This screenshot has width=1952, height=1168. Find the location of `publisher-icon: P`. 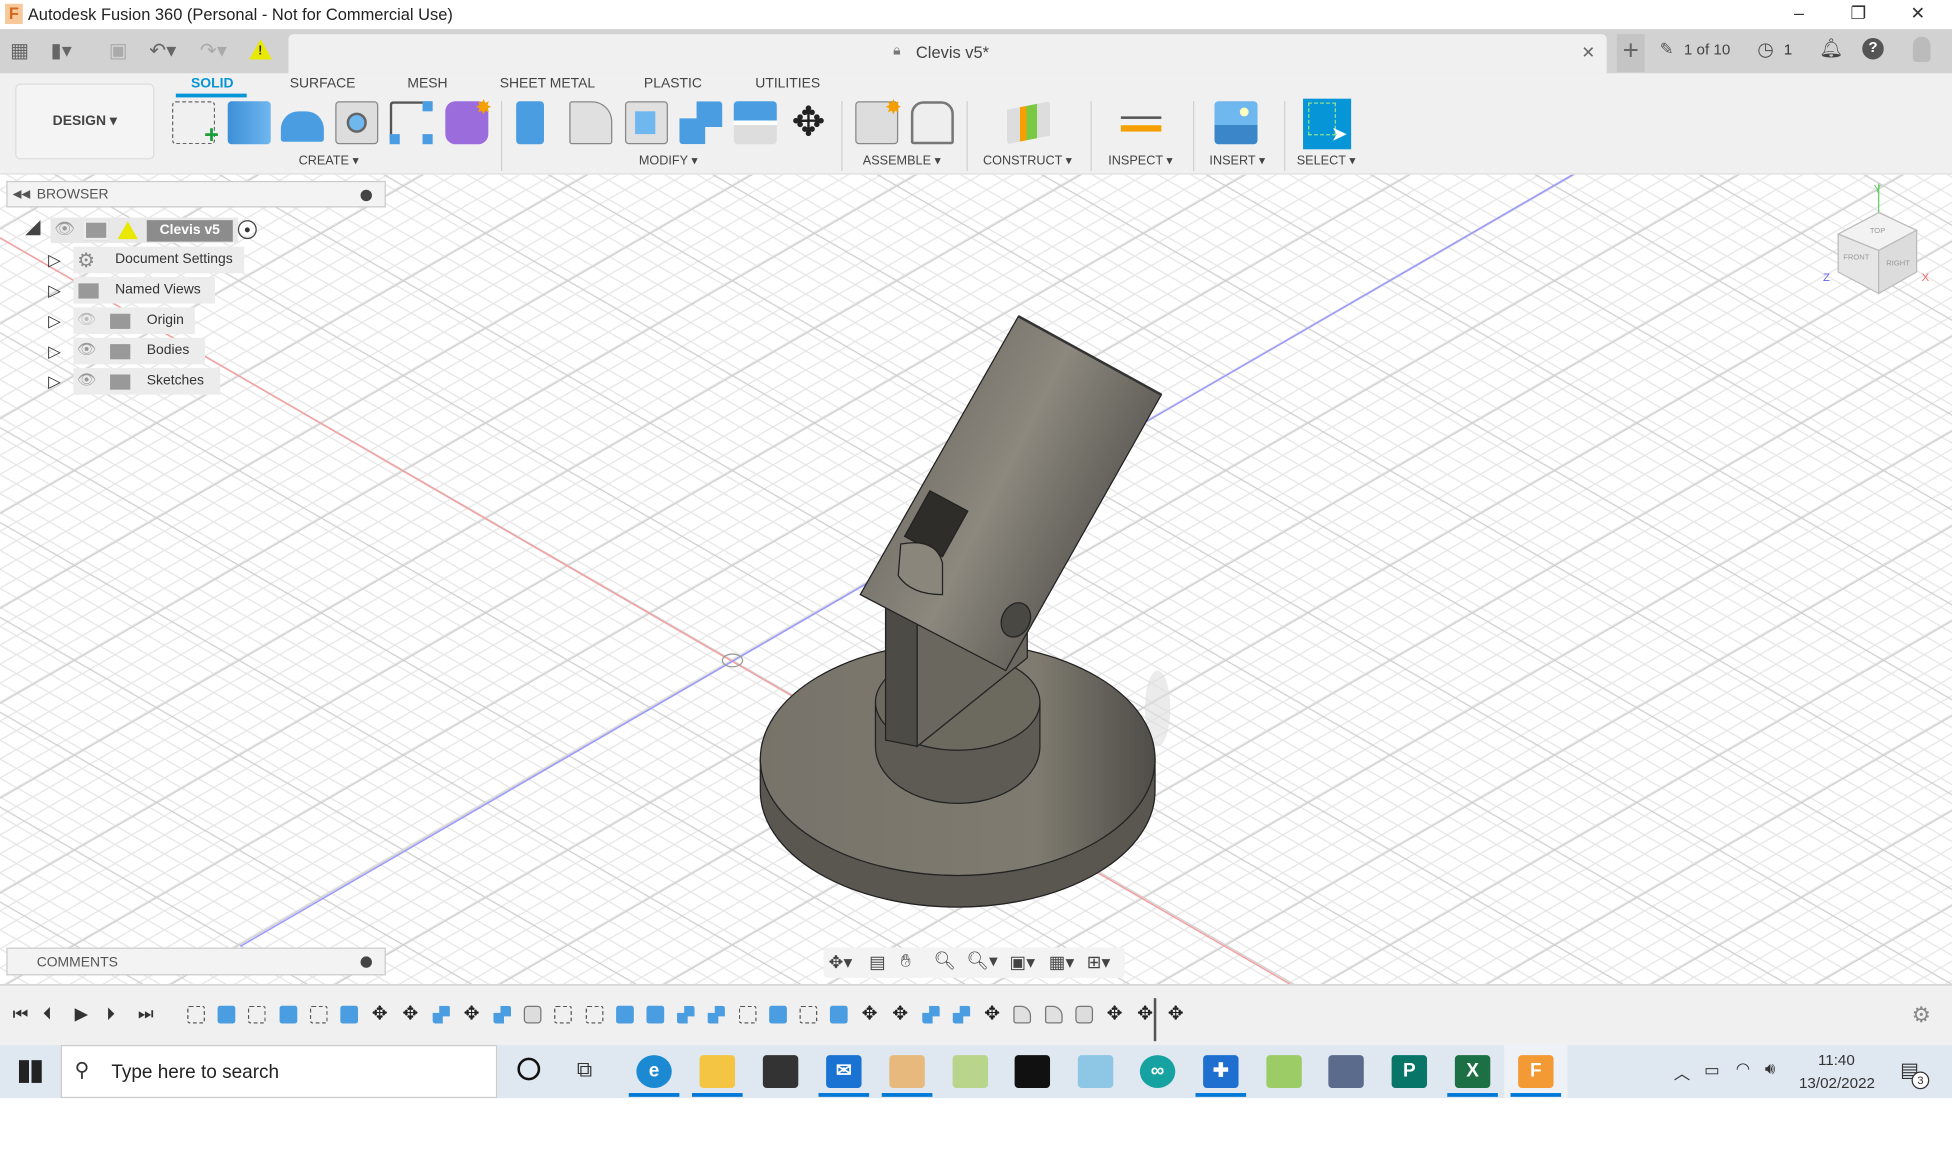

publisher-icon: P is located at coordinates (1409, 1071).